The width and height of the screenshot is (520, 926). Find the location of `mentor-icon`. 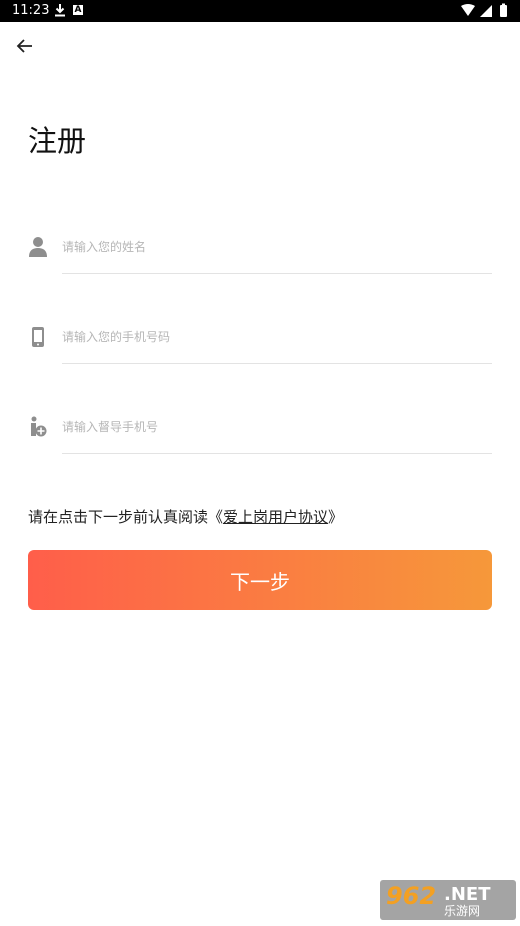

mentor-icon is located at coordinates (39, 426).